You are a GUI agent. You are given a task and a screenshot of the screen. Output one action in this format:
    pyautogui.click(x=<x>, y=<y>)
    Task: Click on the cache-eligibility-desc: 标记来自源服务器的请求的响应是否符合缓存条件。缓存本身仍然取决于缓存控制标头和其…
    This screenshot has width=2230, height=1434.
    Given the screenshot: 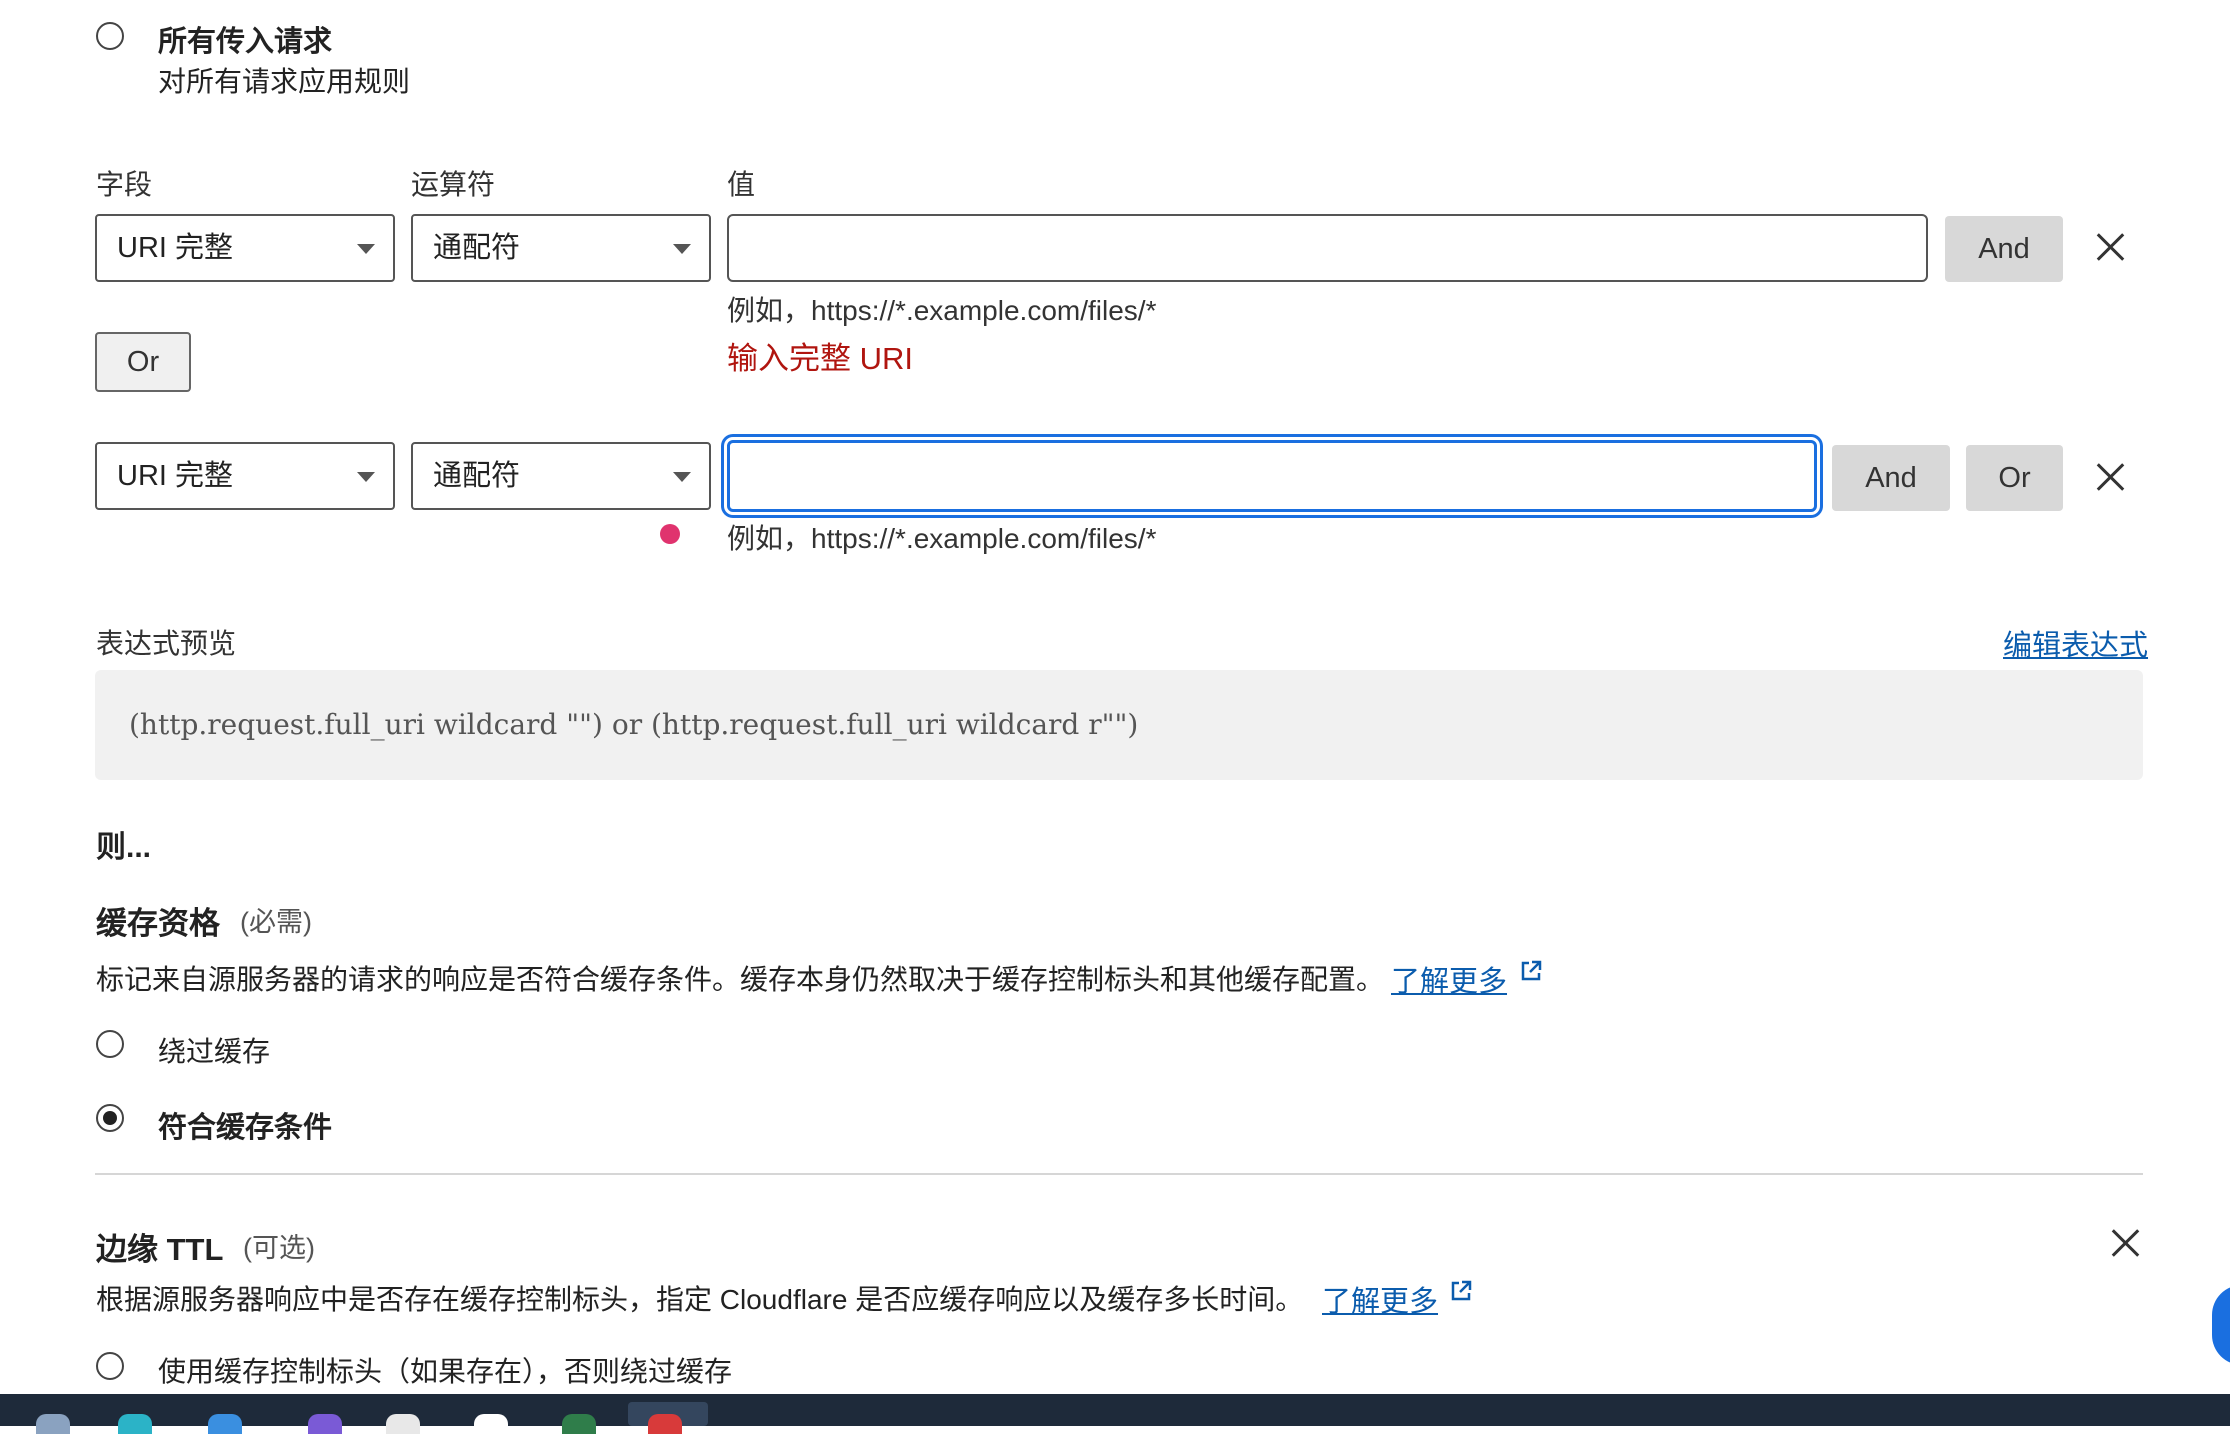 What is the action you would take?
    pyautogui.click(x=740, y=979)
    